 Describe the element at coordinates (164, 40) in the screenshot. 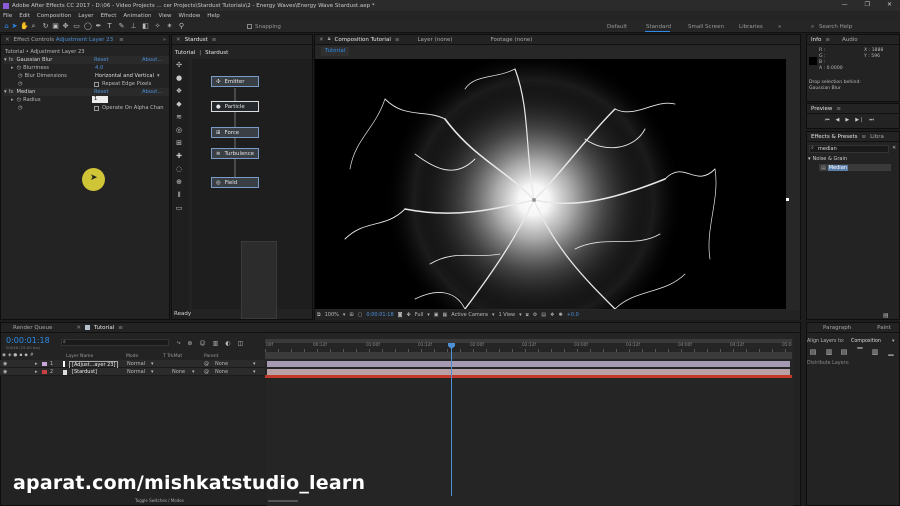

I see `panel-expand-icon: »` at that location.